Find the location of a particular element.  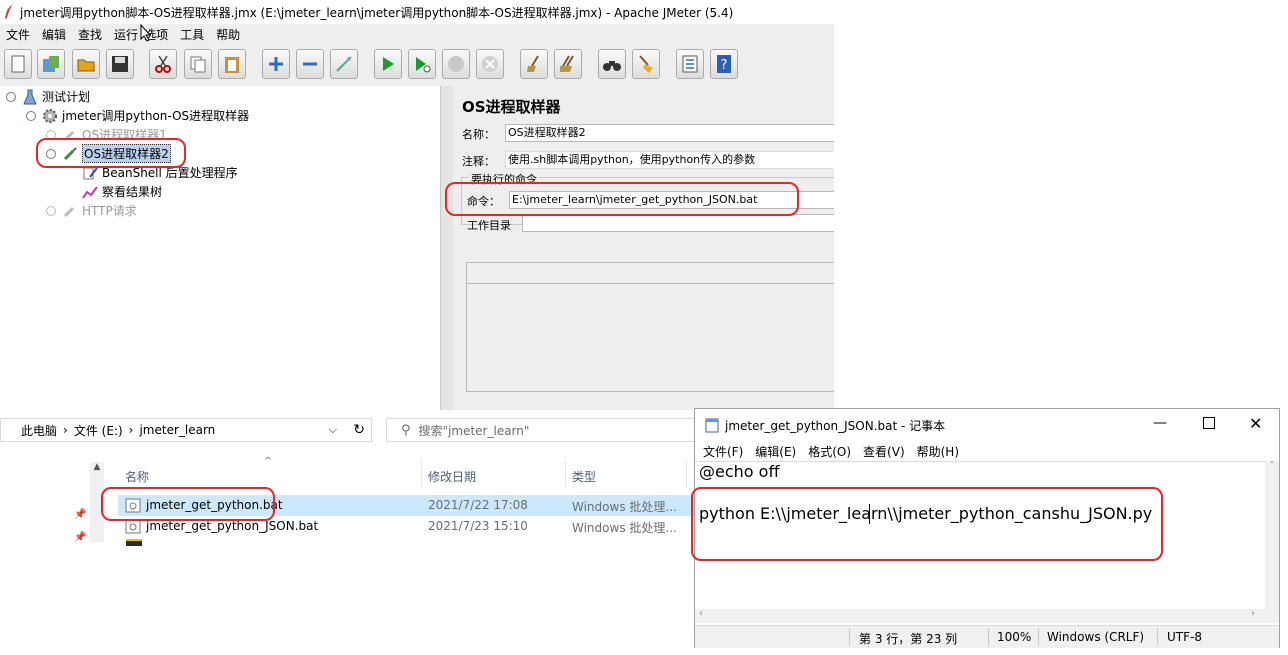

address-bar: 此电脑 › 文件 (E:) › jmeter_learn ⌵ ↻ is located at coordinates (186, 430).